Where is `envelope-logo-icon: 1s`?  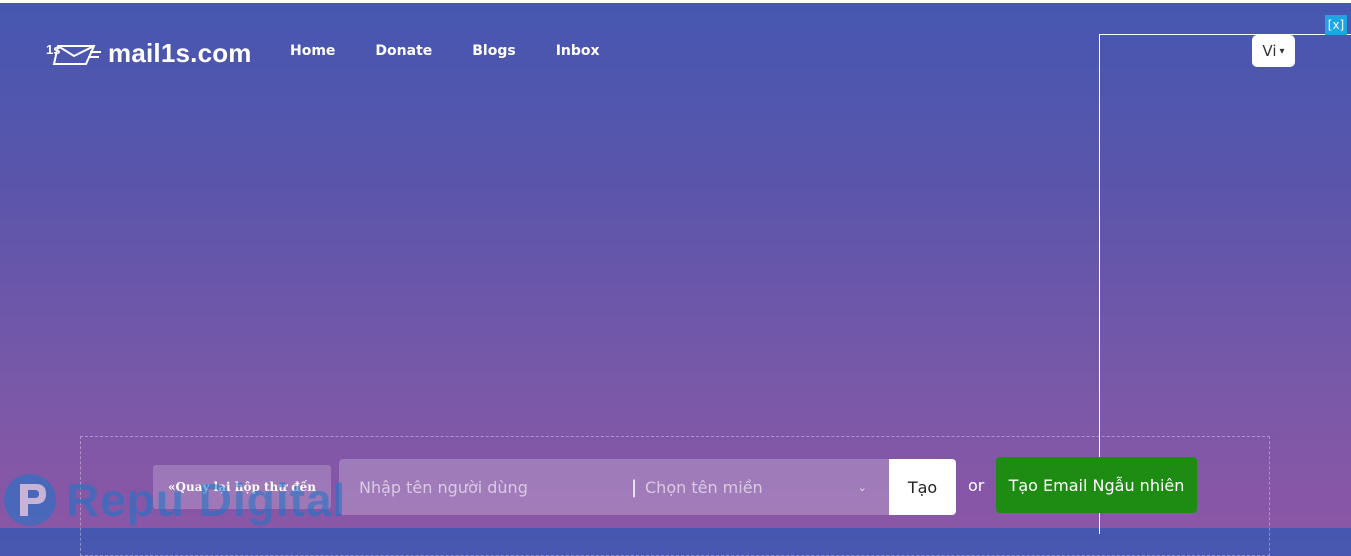 envelope-logo-icon: 1s is located at coordinates (73, 53).